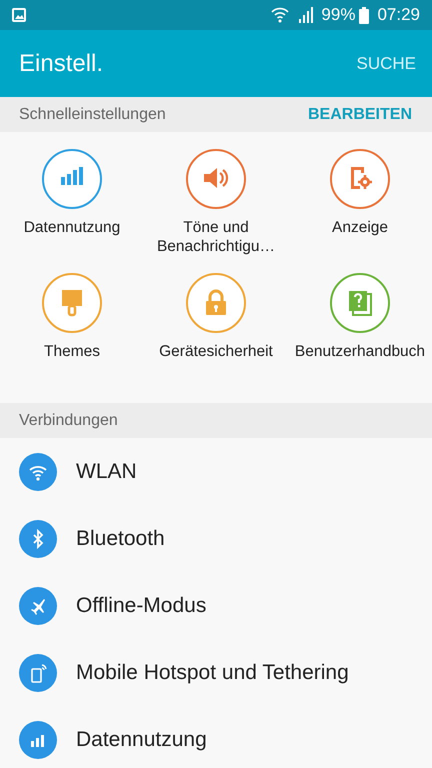 This screenshot has width=432, height=768. What do you see at coordinates (216, 672) in the screenshot?
I see `settings-list-item: Mobile Hotspot und Tethering` at bounding box center [216, 672].